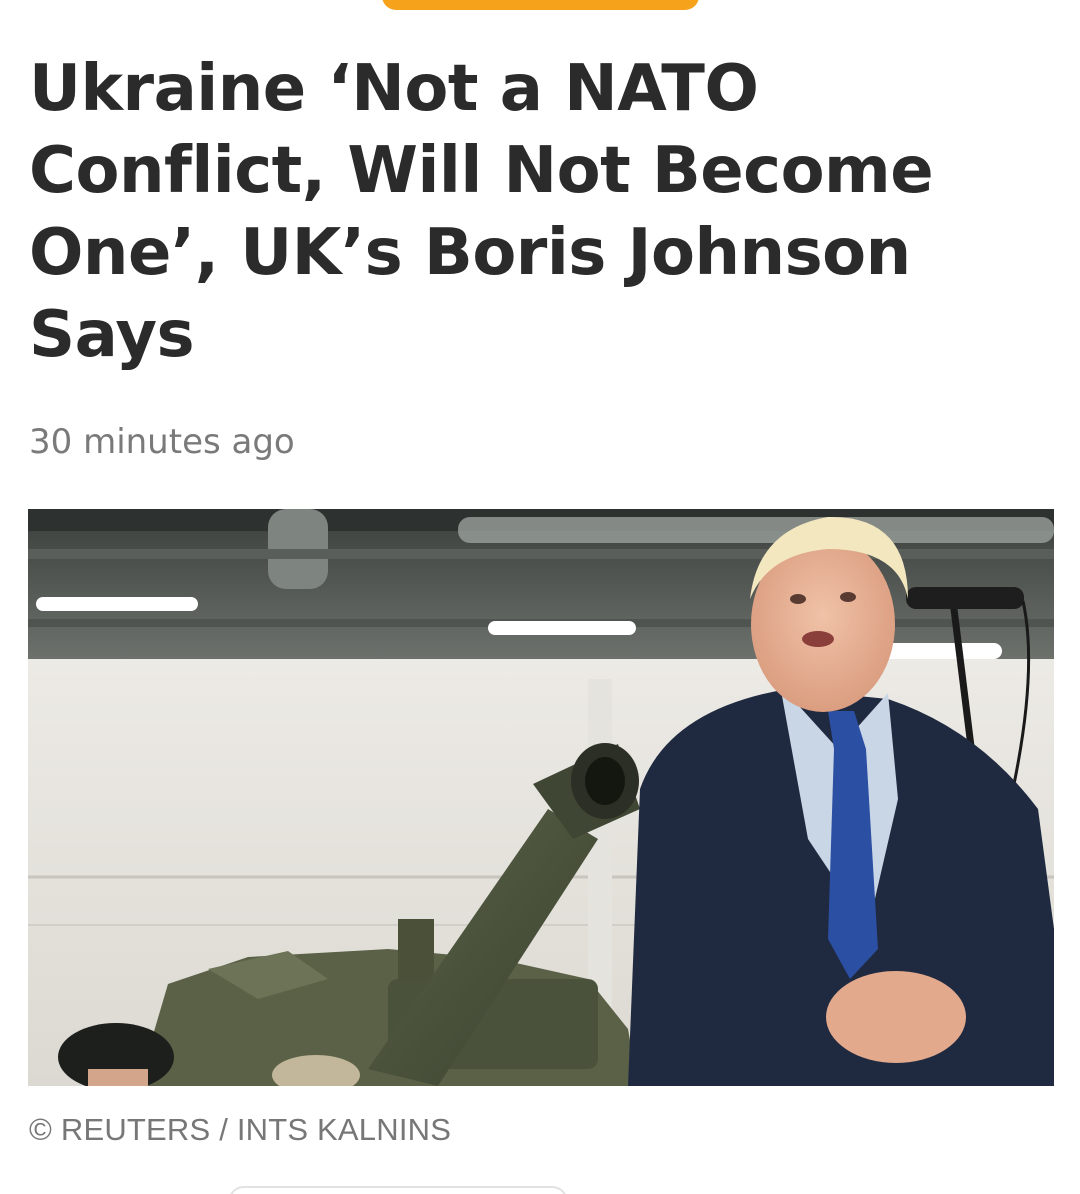 The width and height of the screenshot is (1080, 1194). Describe the element at coordinates (540, 5) in the screenshot. I see `category-tab` at that location.